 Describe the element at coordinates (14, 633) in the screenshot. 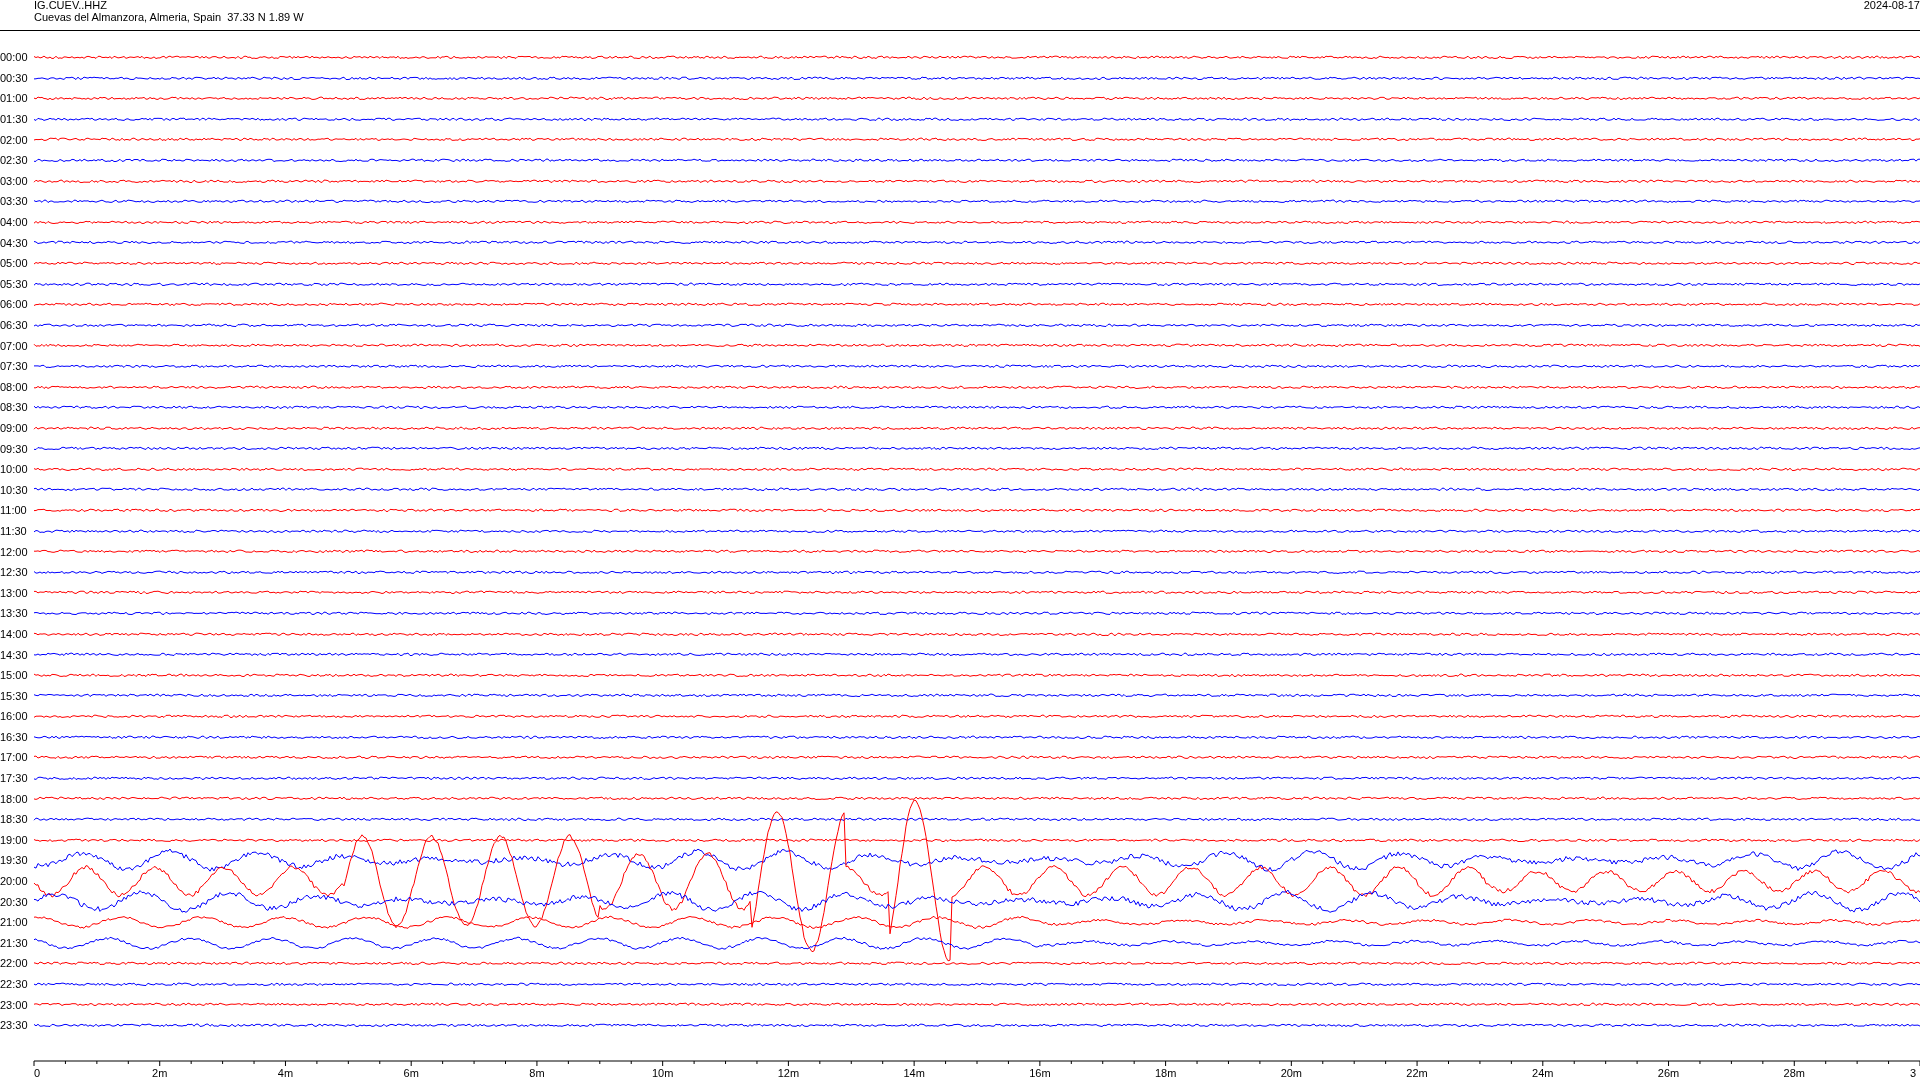

I see `time-label: 14:00` at that location.